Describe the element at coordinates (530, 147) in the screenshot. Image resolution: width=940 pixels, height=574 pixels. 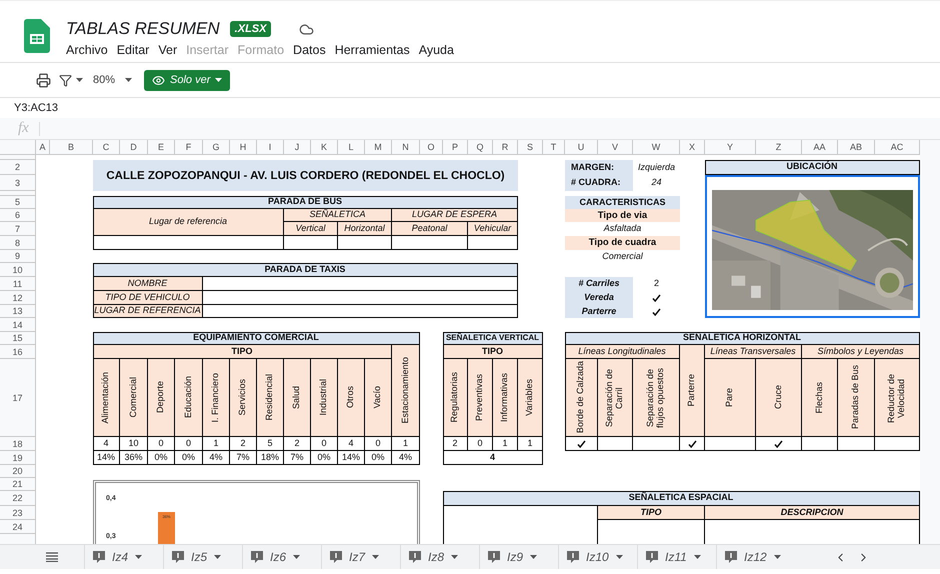
I see `column-header: S` at that location.